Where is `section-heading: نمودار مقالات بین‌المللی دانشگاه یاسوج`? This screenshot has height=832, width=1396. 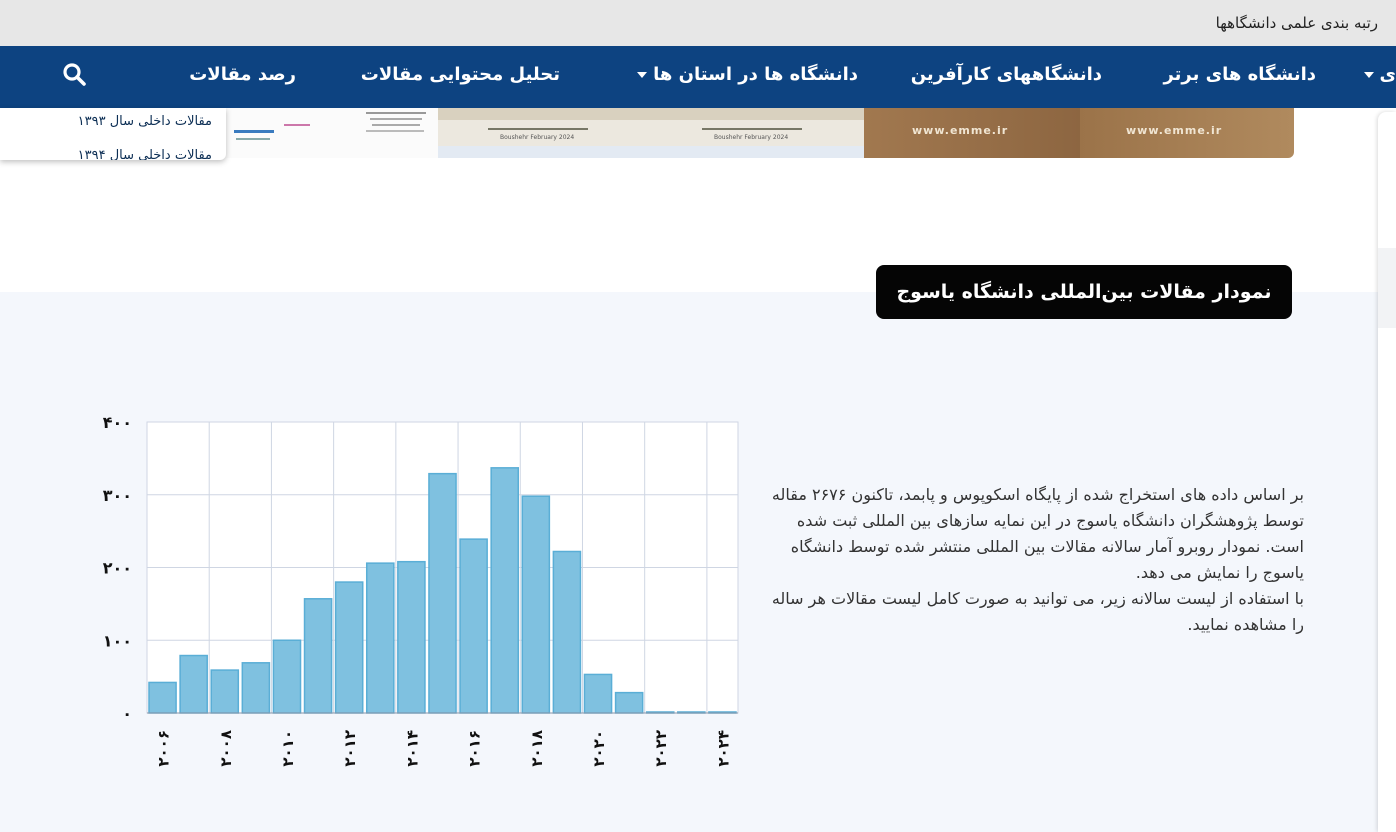 section-heading: نمودار مقالات بین‌المللی دانشگاه یاسوج is located at coordinates (1084, 292).